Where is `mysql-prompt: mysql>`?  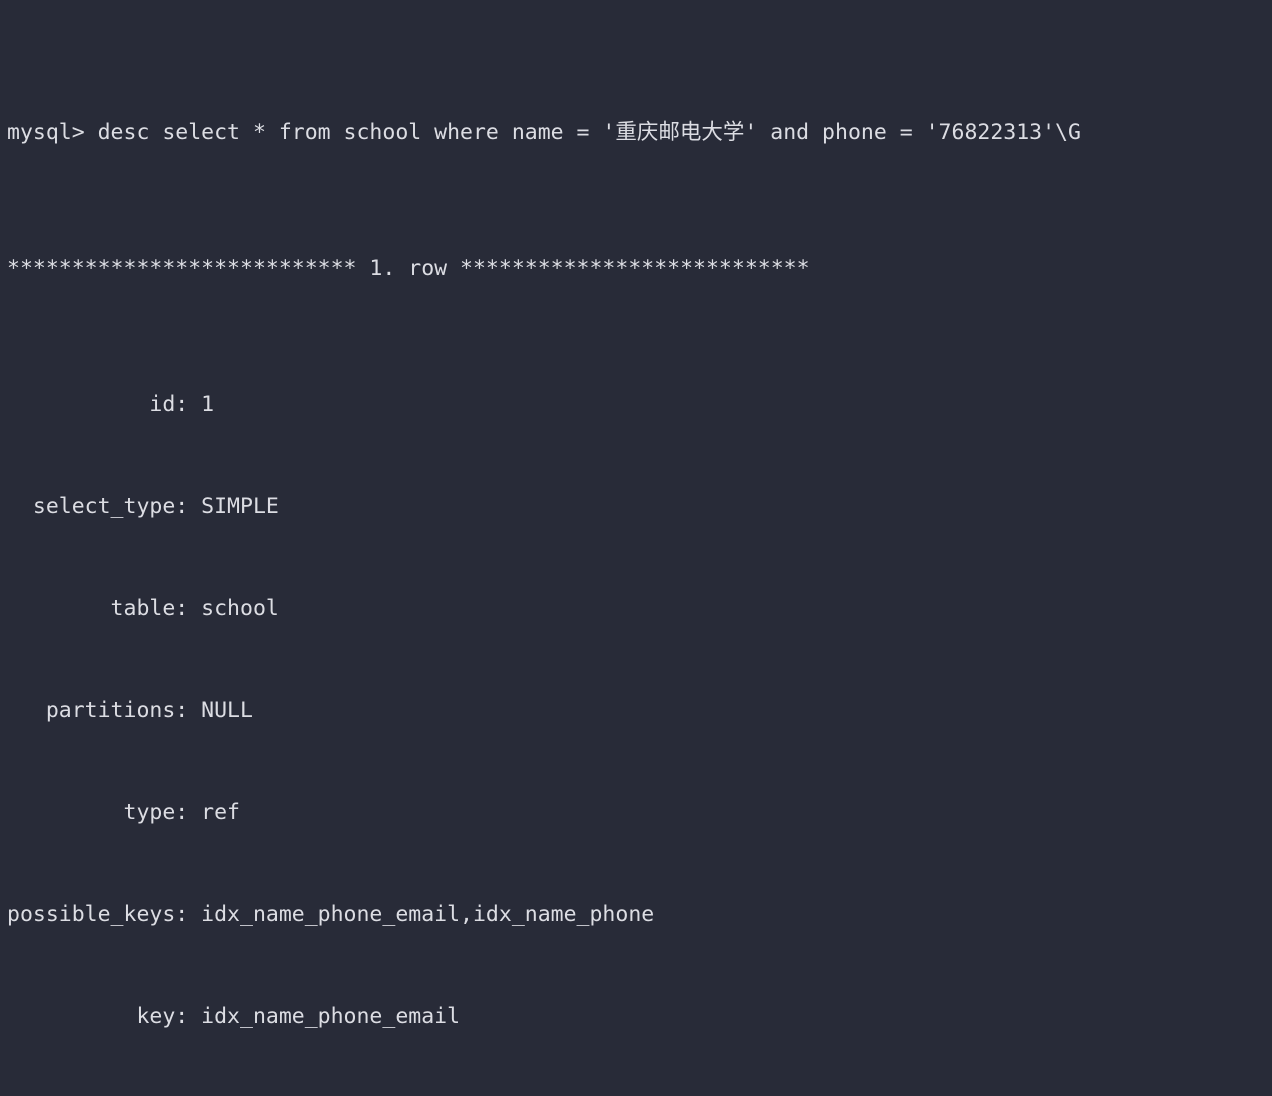 mysql-prompt: mysql> is located at coordinates (52, 132).